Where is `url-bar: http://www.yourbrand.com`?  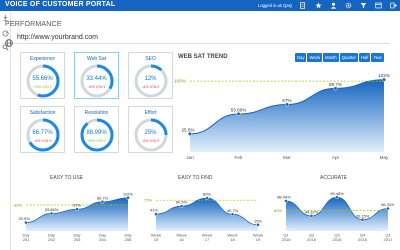 url-bar: http://www.yourbrand.com is located at coordinates (197, 40).